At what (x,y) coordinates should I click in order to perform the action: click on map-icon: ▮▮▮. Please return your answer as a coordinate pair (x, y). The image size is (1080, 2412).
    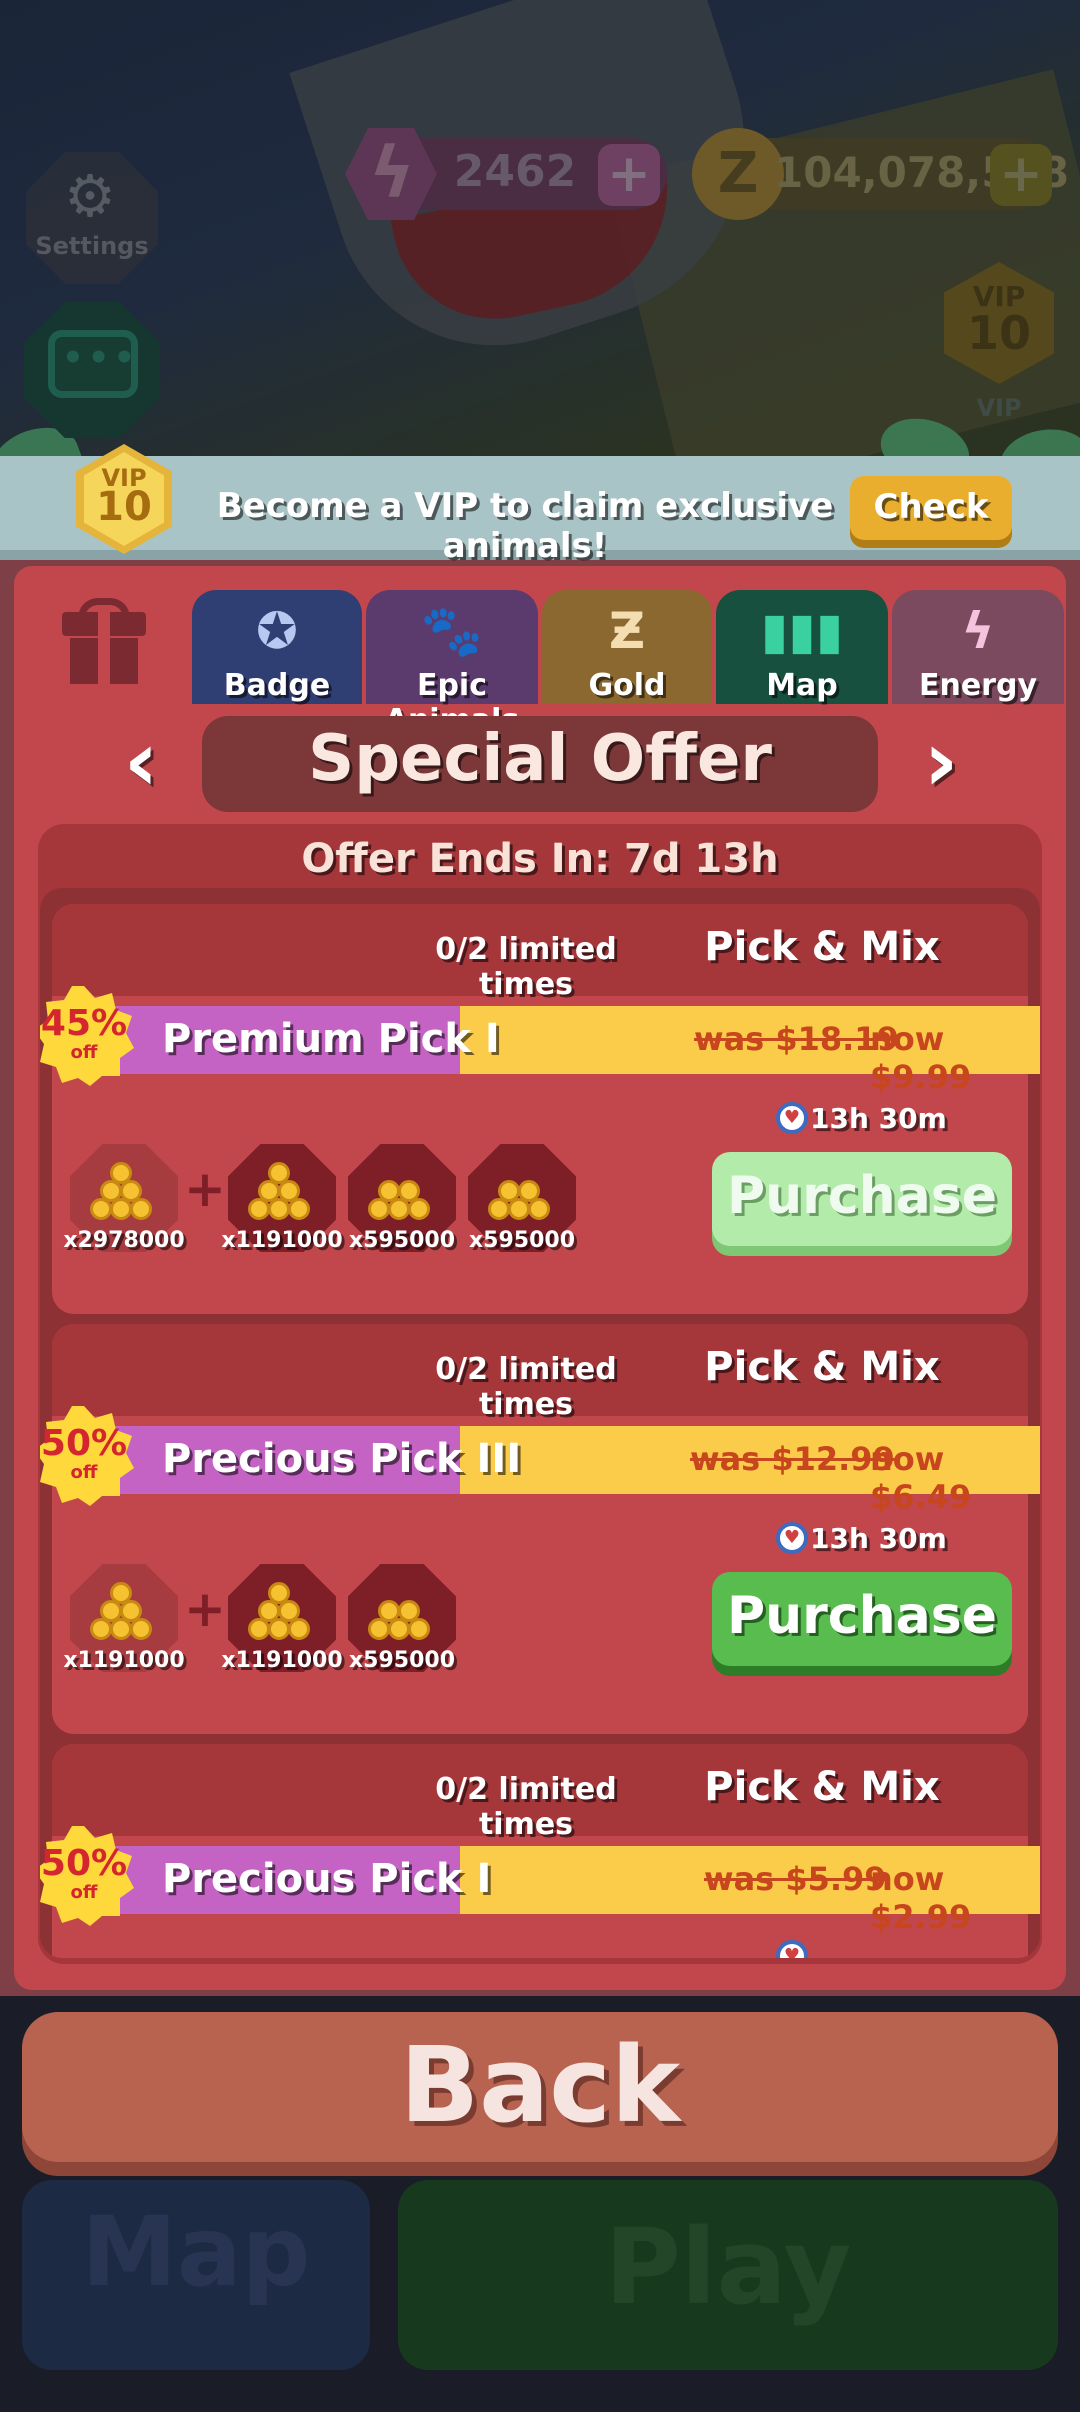
    Looking at the image, I should click on (802, 631).